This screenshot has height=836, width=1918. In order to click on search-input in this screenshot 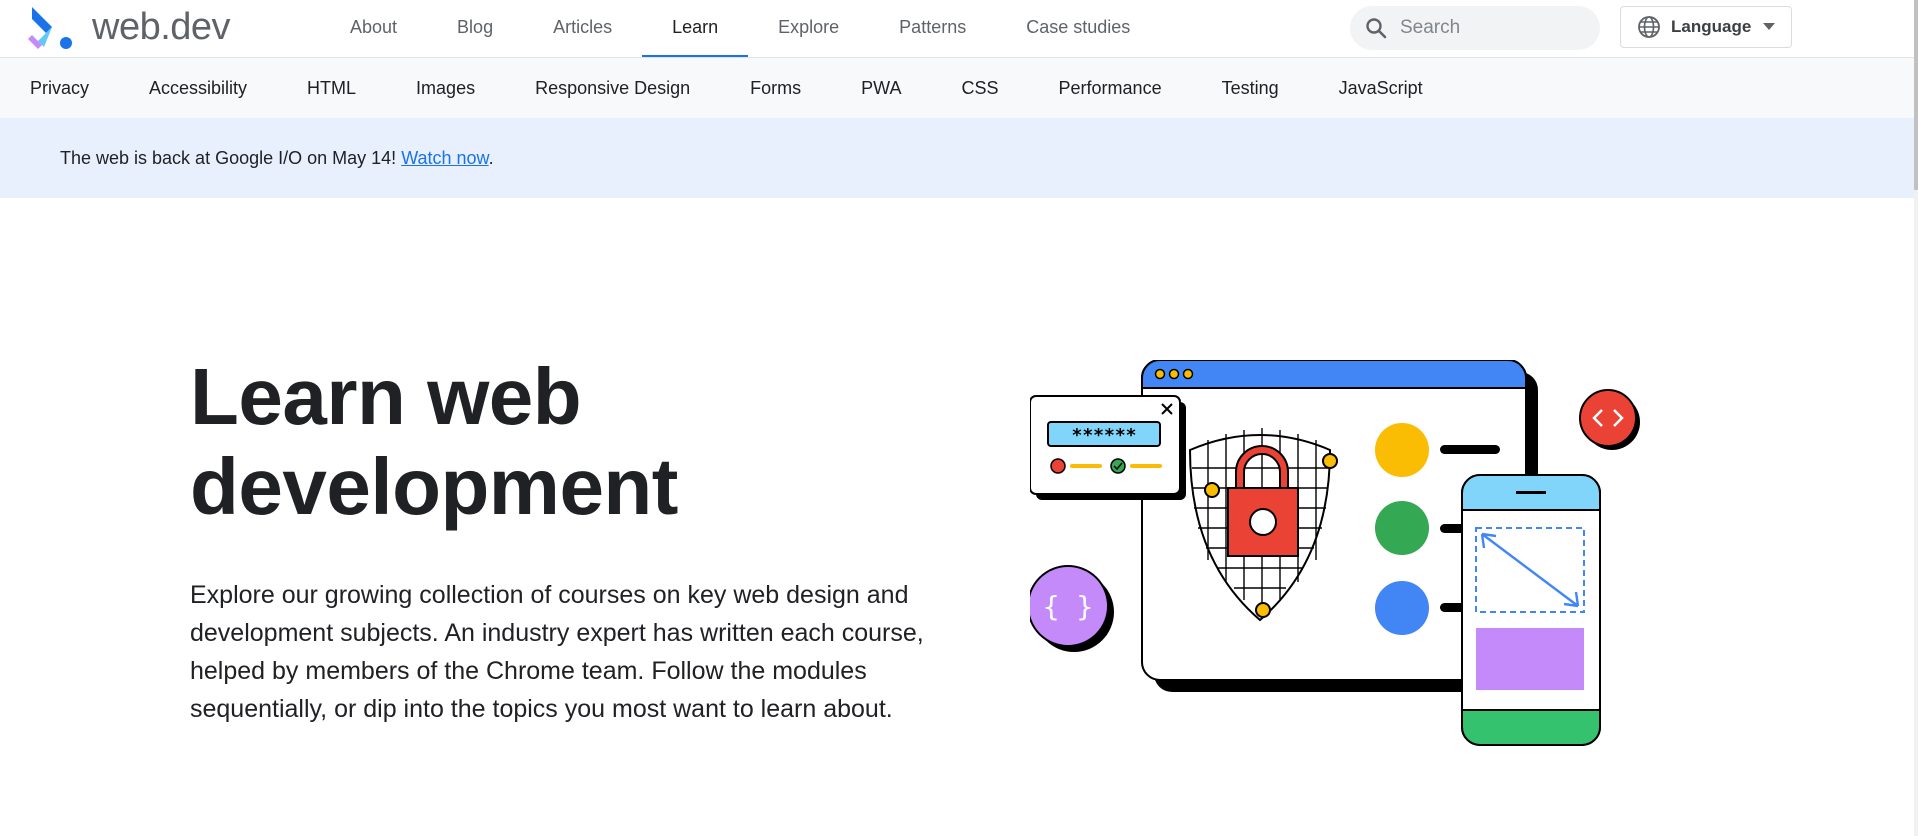, I will do `click(1490, 28)`.